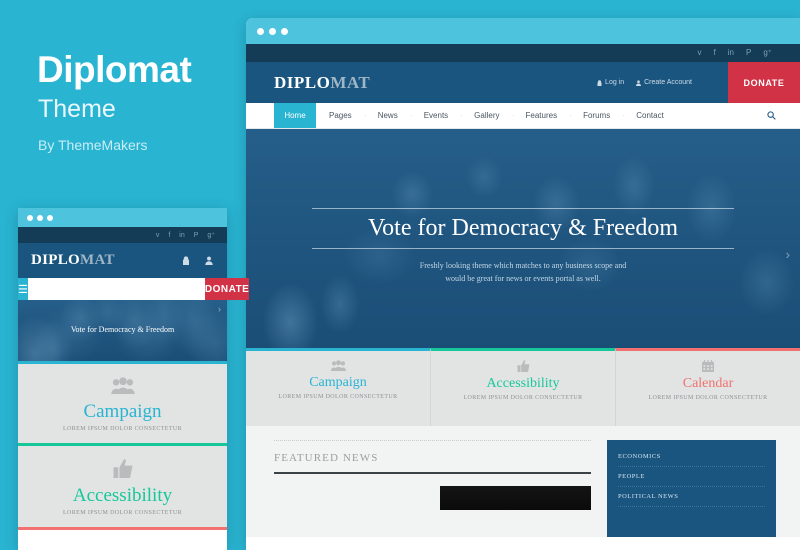 This screenshot has height=550, width=800. I want to click on mobile-hero-slider: Vote for Democracy & Freedom ›, so click(122, 332).